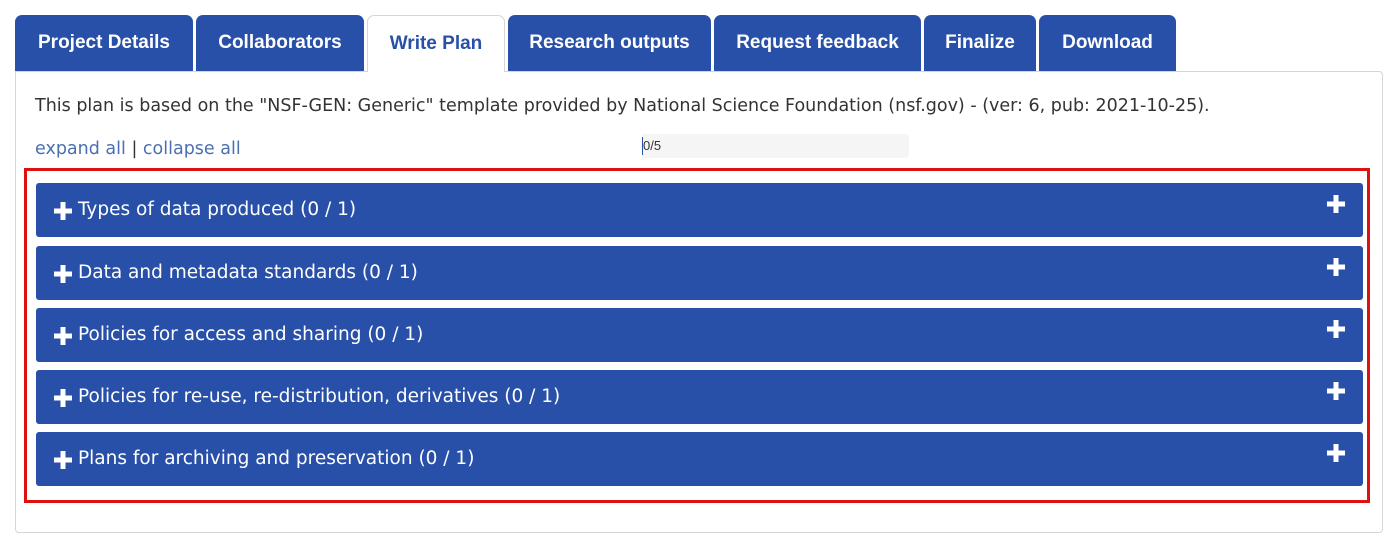  What do you see at coordinates (80, 149) in the screenshot?
I see `expand-all-link: expand all` at bounding box center [80, 149].